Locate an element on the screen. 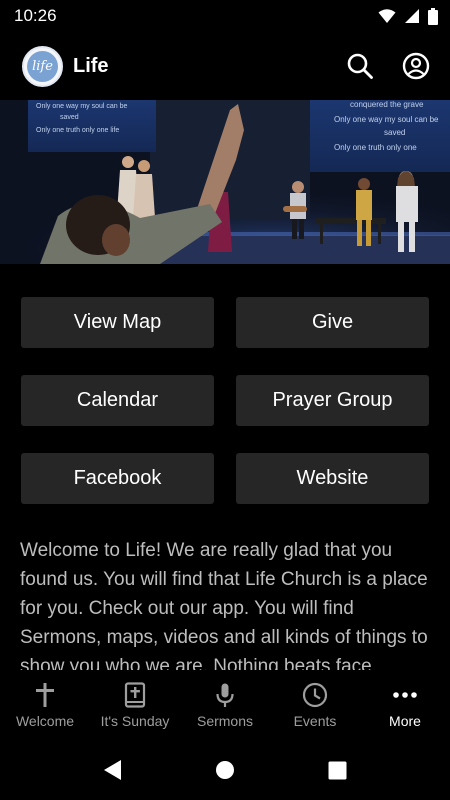 The height and width of the screenshot is (800, 450). app-bar: life Life is located at coordinates (225, 66).